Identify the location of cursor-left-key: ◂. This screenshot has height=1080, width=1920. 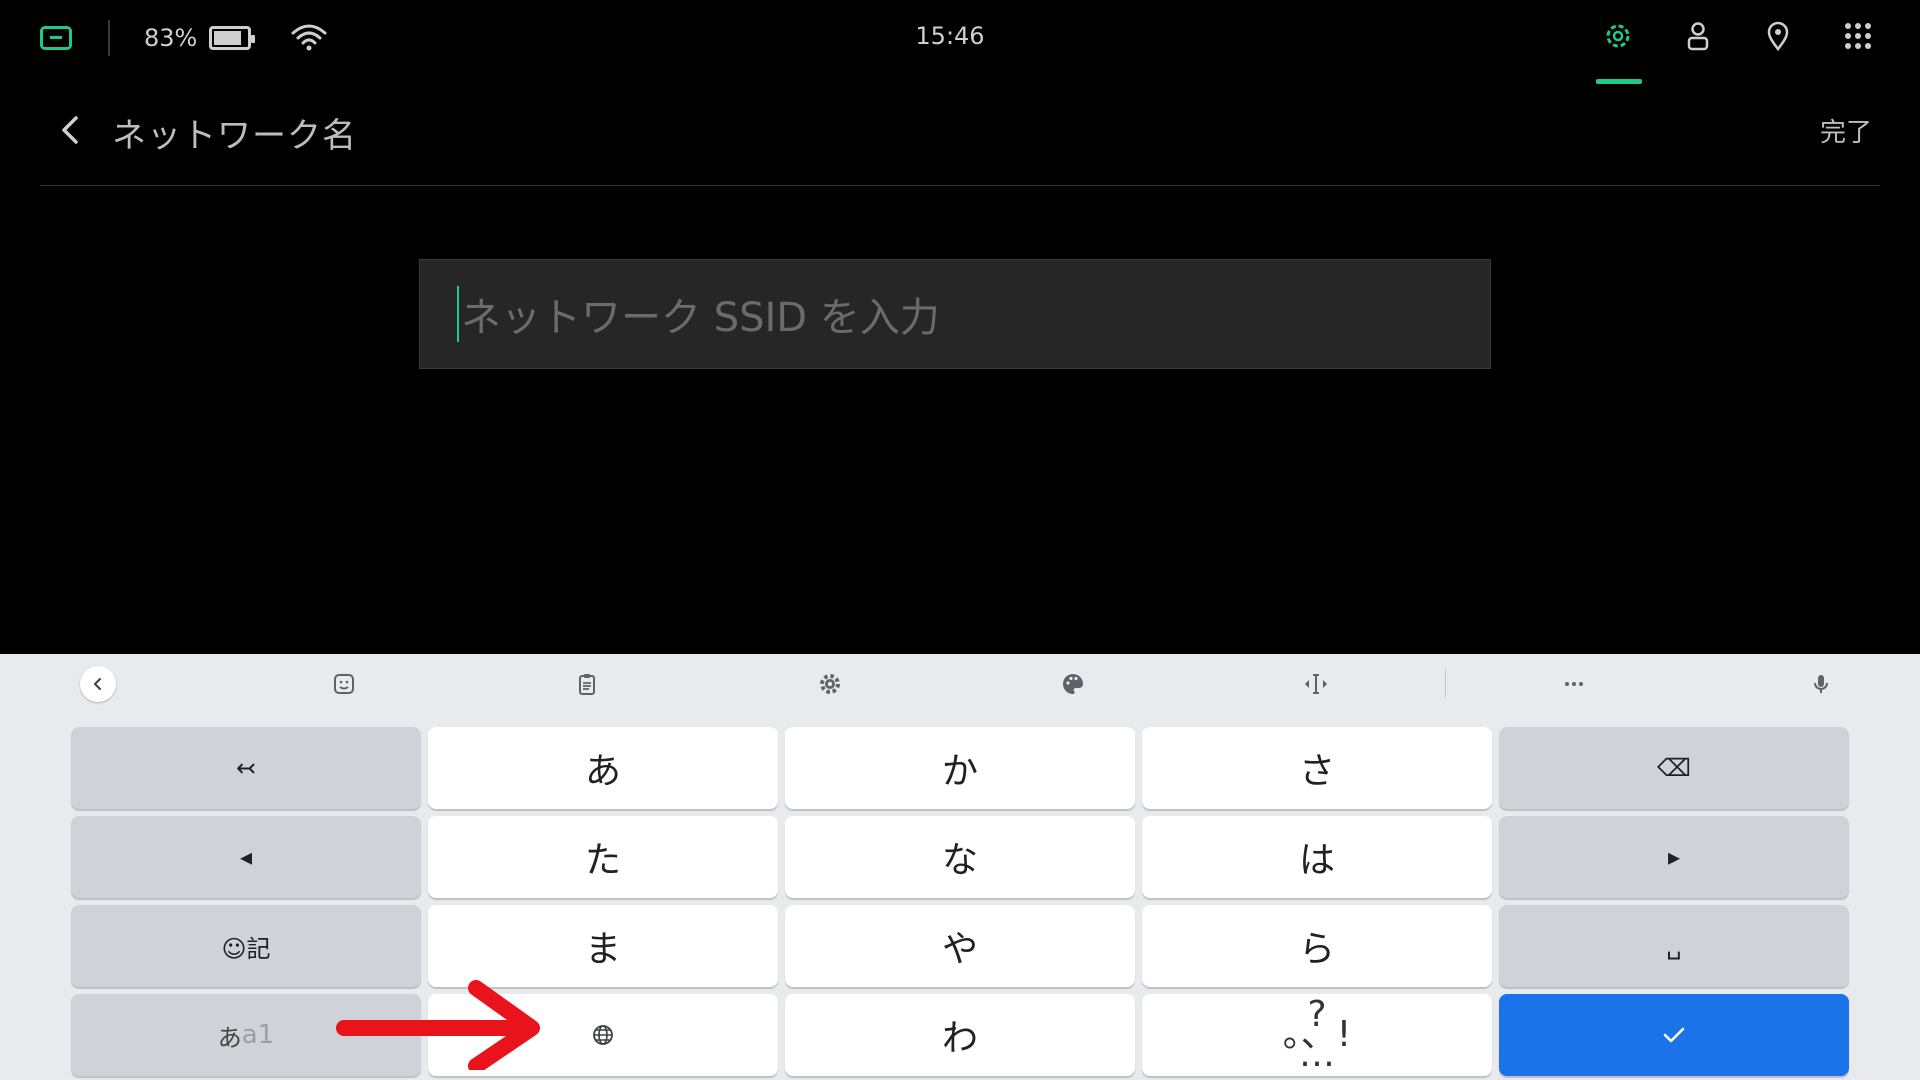
(246, 857).